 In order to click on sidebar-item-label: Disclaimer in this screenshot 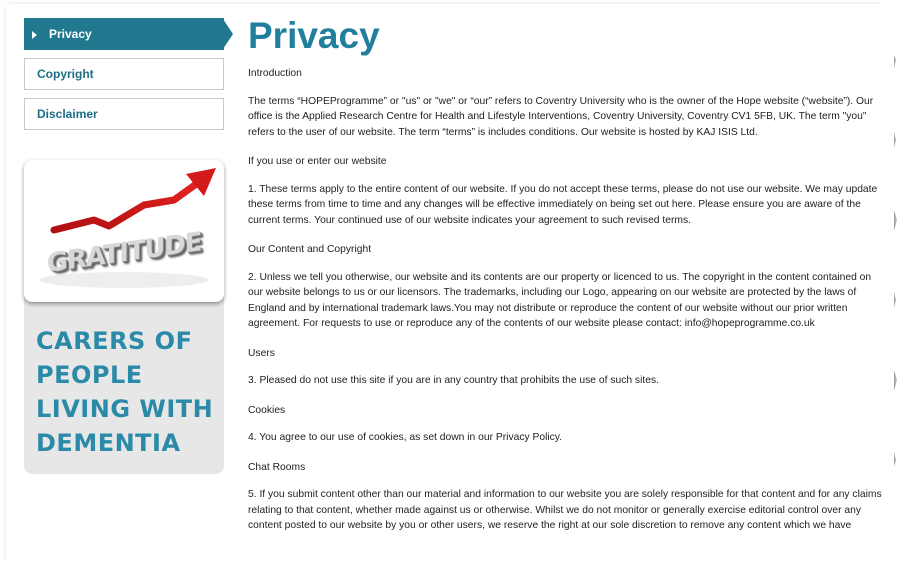, I will do `click(67, 114)`.